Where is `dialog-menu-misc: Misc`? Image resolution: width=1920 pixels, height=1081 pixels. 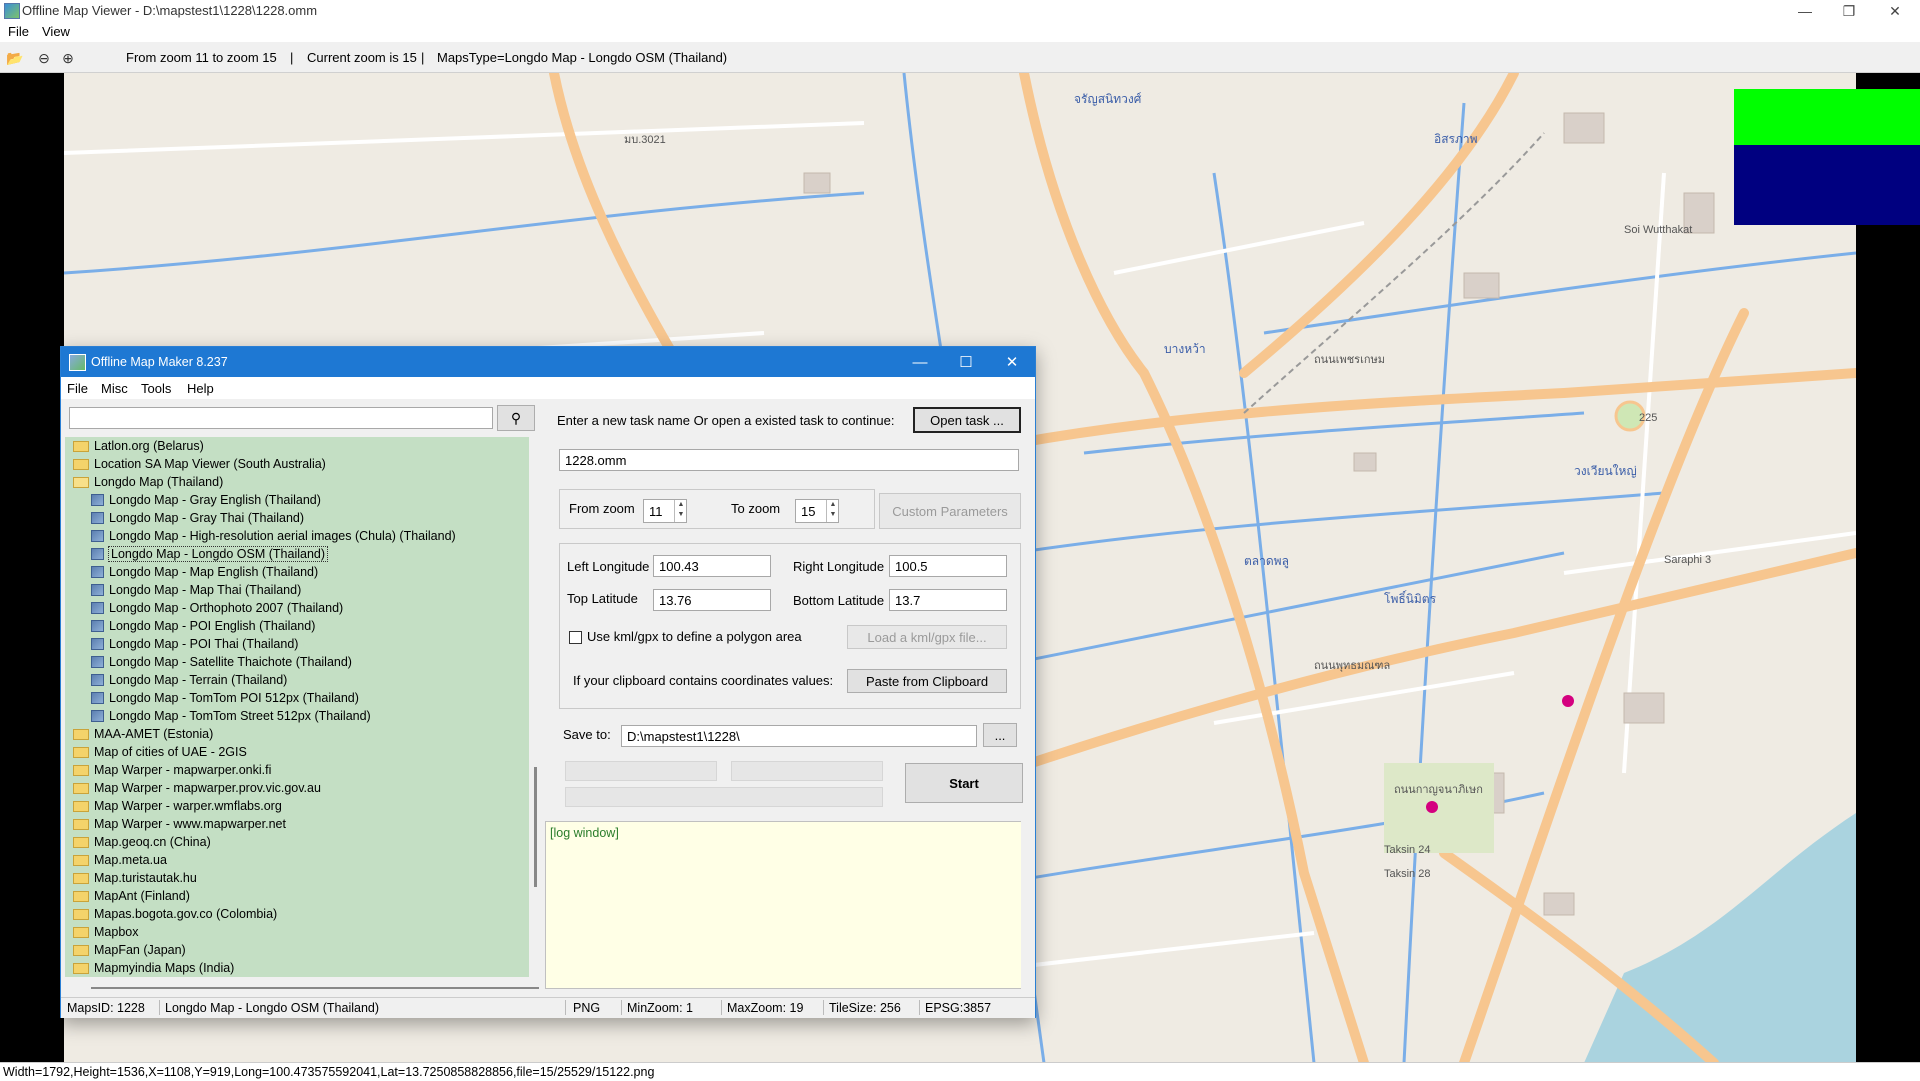
dialog-menu-misc: Misc is located at coordinates (114, 388).